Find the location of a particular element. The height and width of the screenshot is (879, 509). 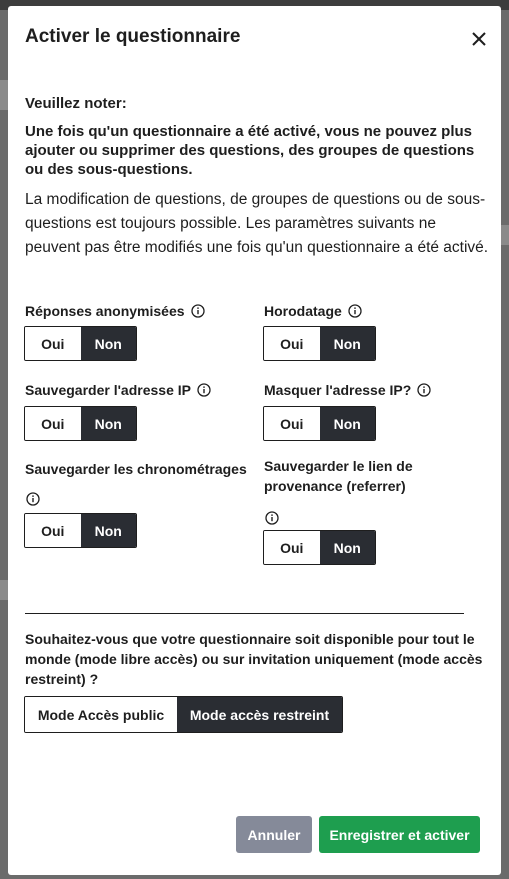

option-label-datestamp: Horodatage is located at coordinates (313, 311).